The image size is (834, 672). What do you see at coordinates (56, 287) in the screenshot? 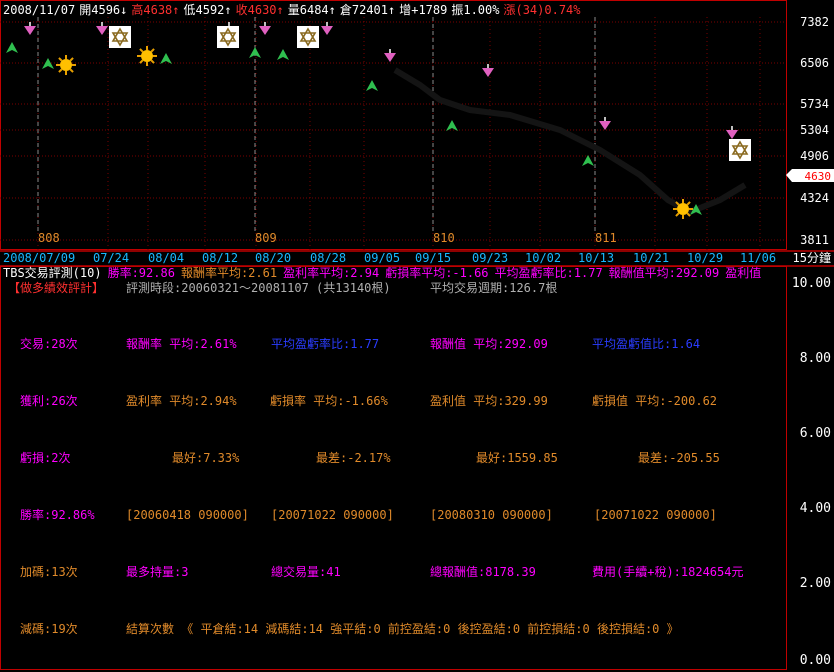
I see `report-subtitle: 【做多績效評計】` at bounding box center [56, 287].